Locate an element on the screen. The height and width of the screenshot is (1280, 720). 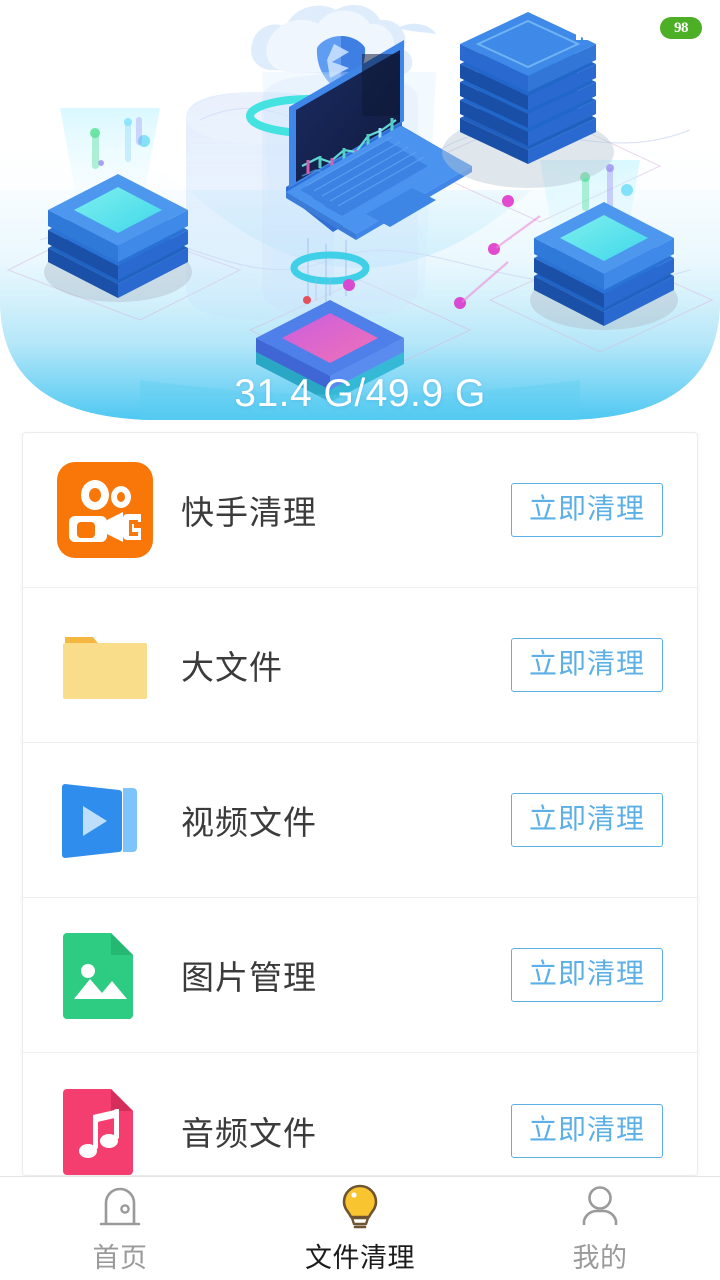
list-item-label: 大文件 is located at coordinates (232, 667).